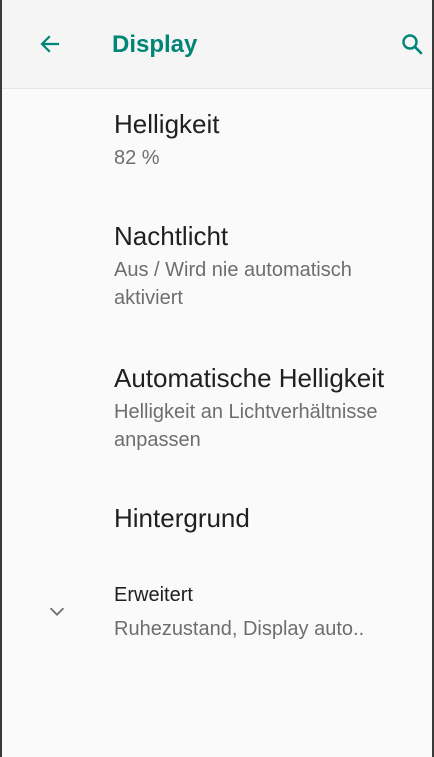  I want to click on search-icon, so click(412, 44).